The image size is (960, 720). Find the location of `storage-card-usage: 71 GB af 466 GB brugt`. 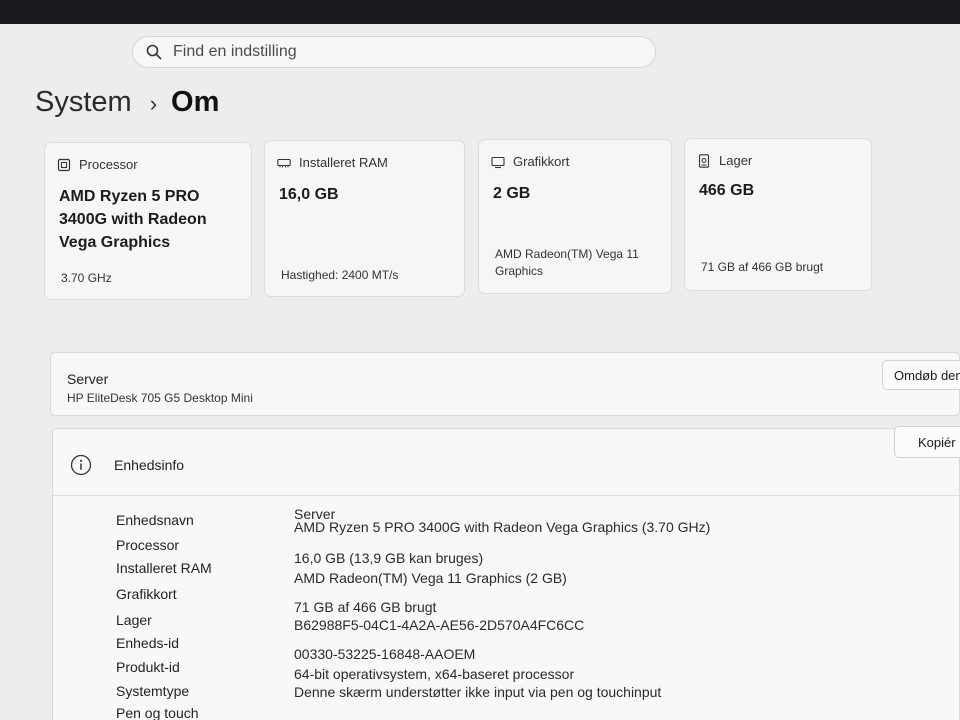

storage-card-usage: 71 GB af 466 GB brugt is located at coordinates (762, 267).